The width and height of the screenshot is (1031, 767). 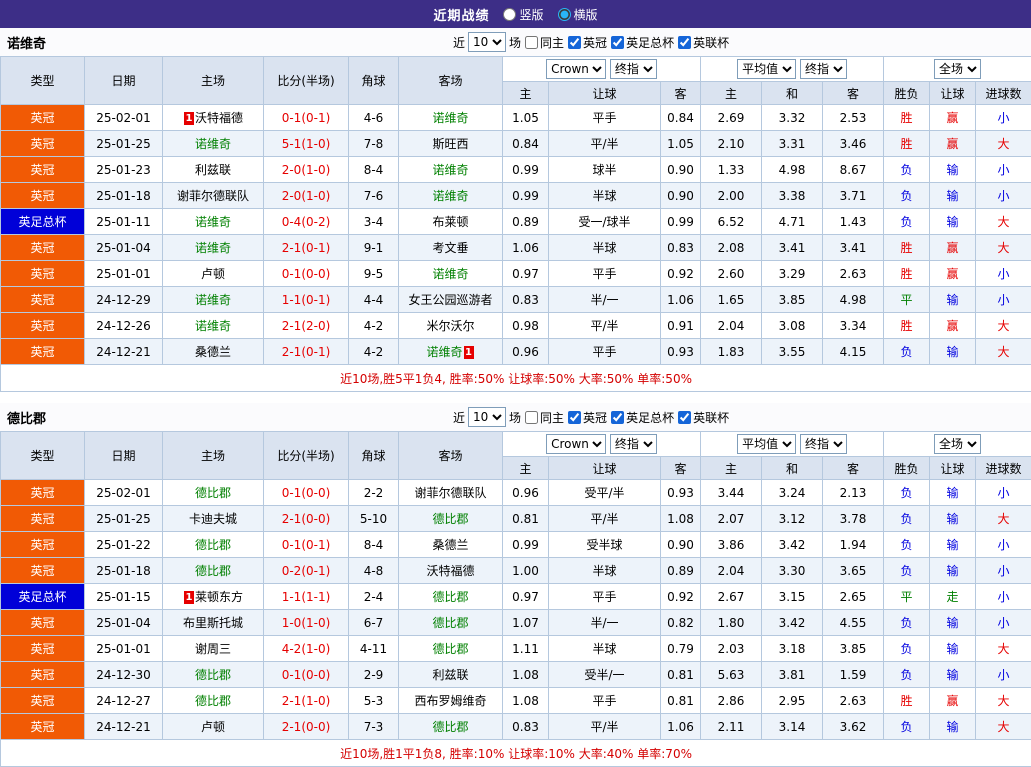 What do you see at coordinates (450, 300) in the screenshot?
I see `team-link: 女王公园巡游者` at bounding box center [450, 300].